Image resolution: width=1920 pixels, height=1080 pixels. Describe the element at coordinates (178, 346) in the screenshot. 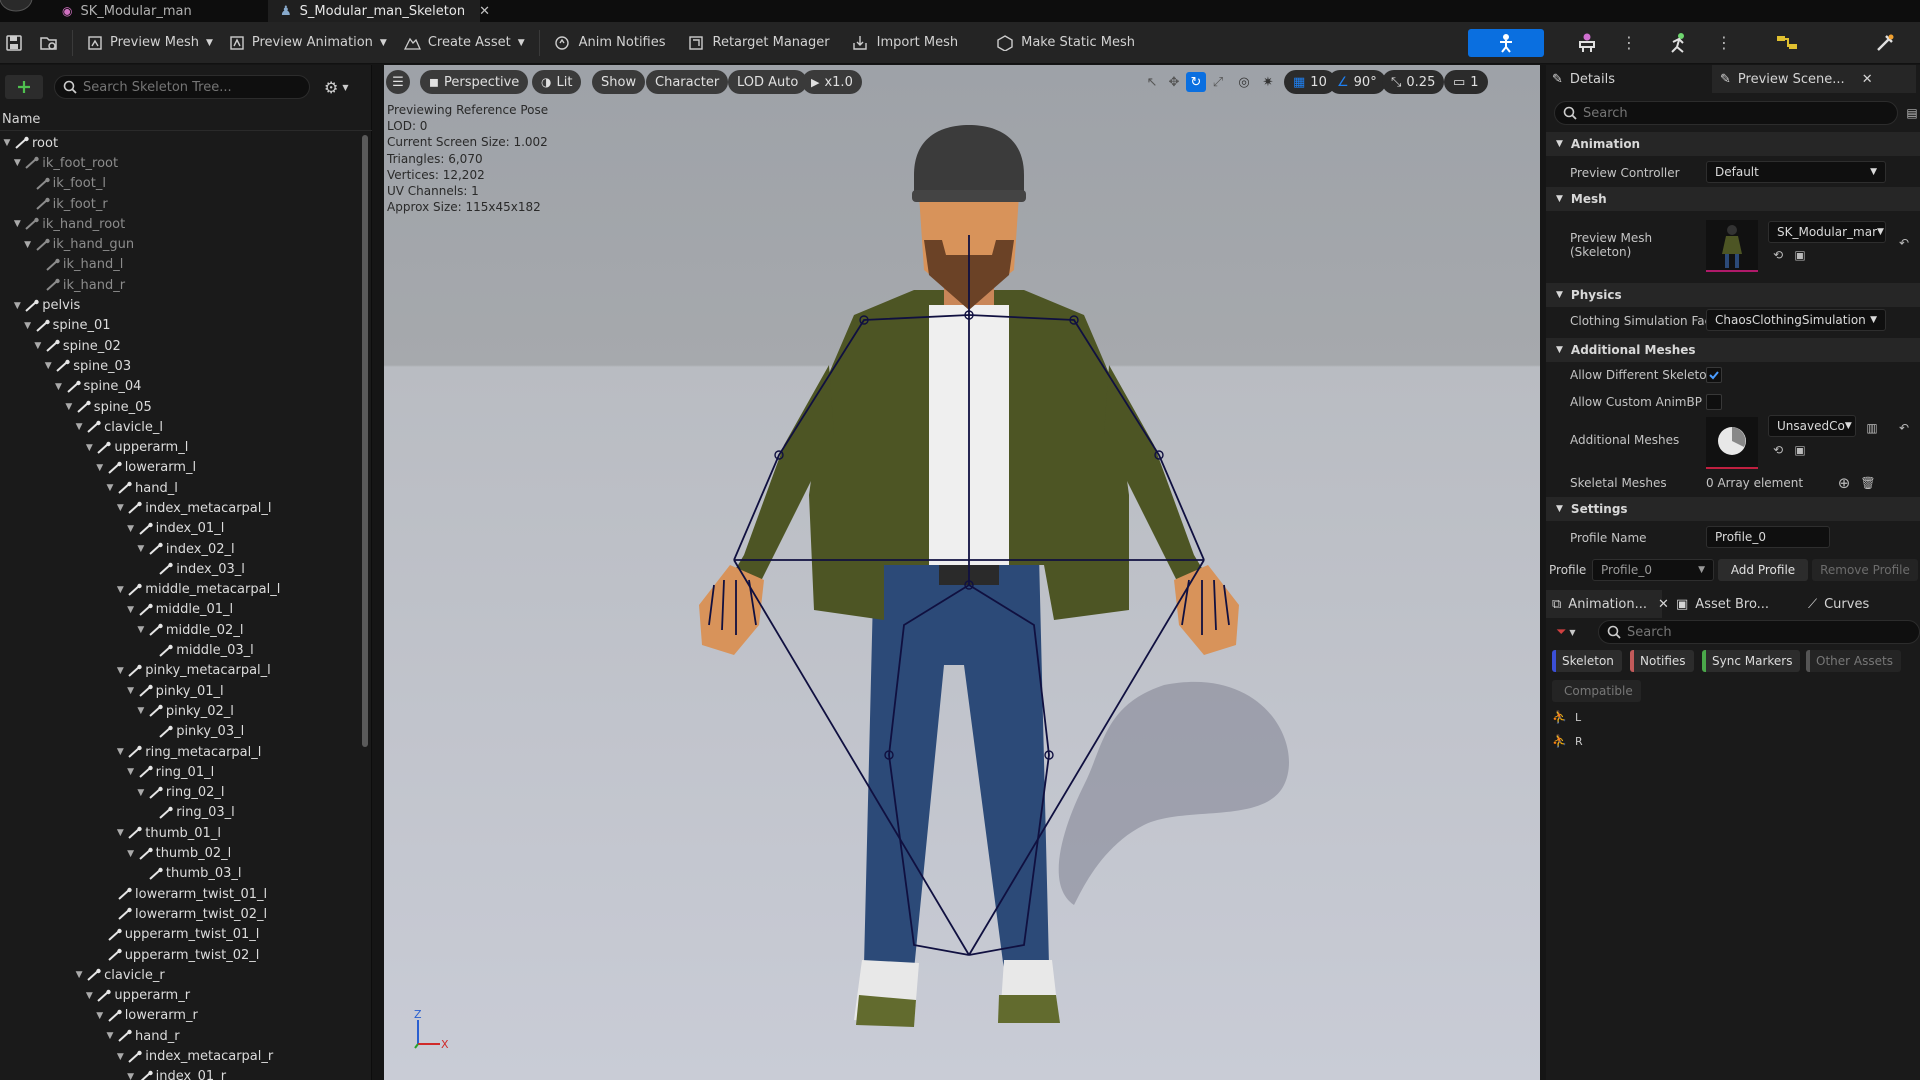

I see `tree-row: ▼ spine_02` at that location.